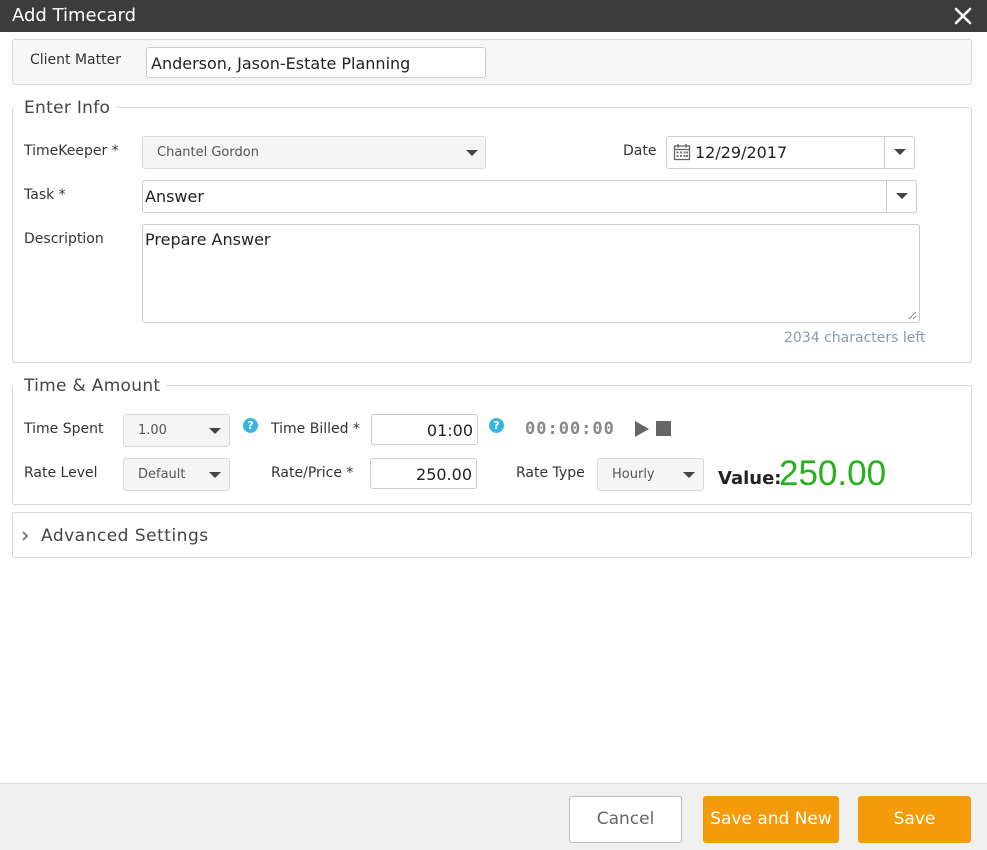  I want to click on advanced-settings-label: Advanced Settings, so click(125, 536).